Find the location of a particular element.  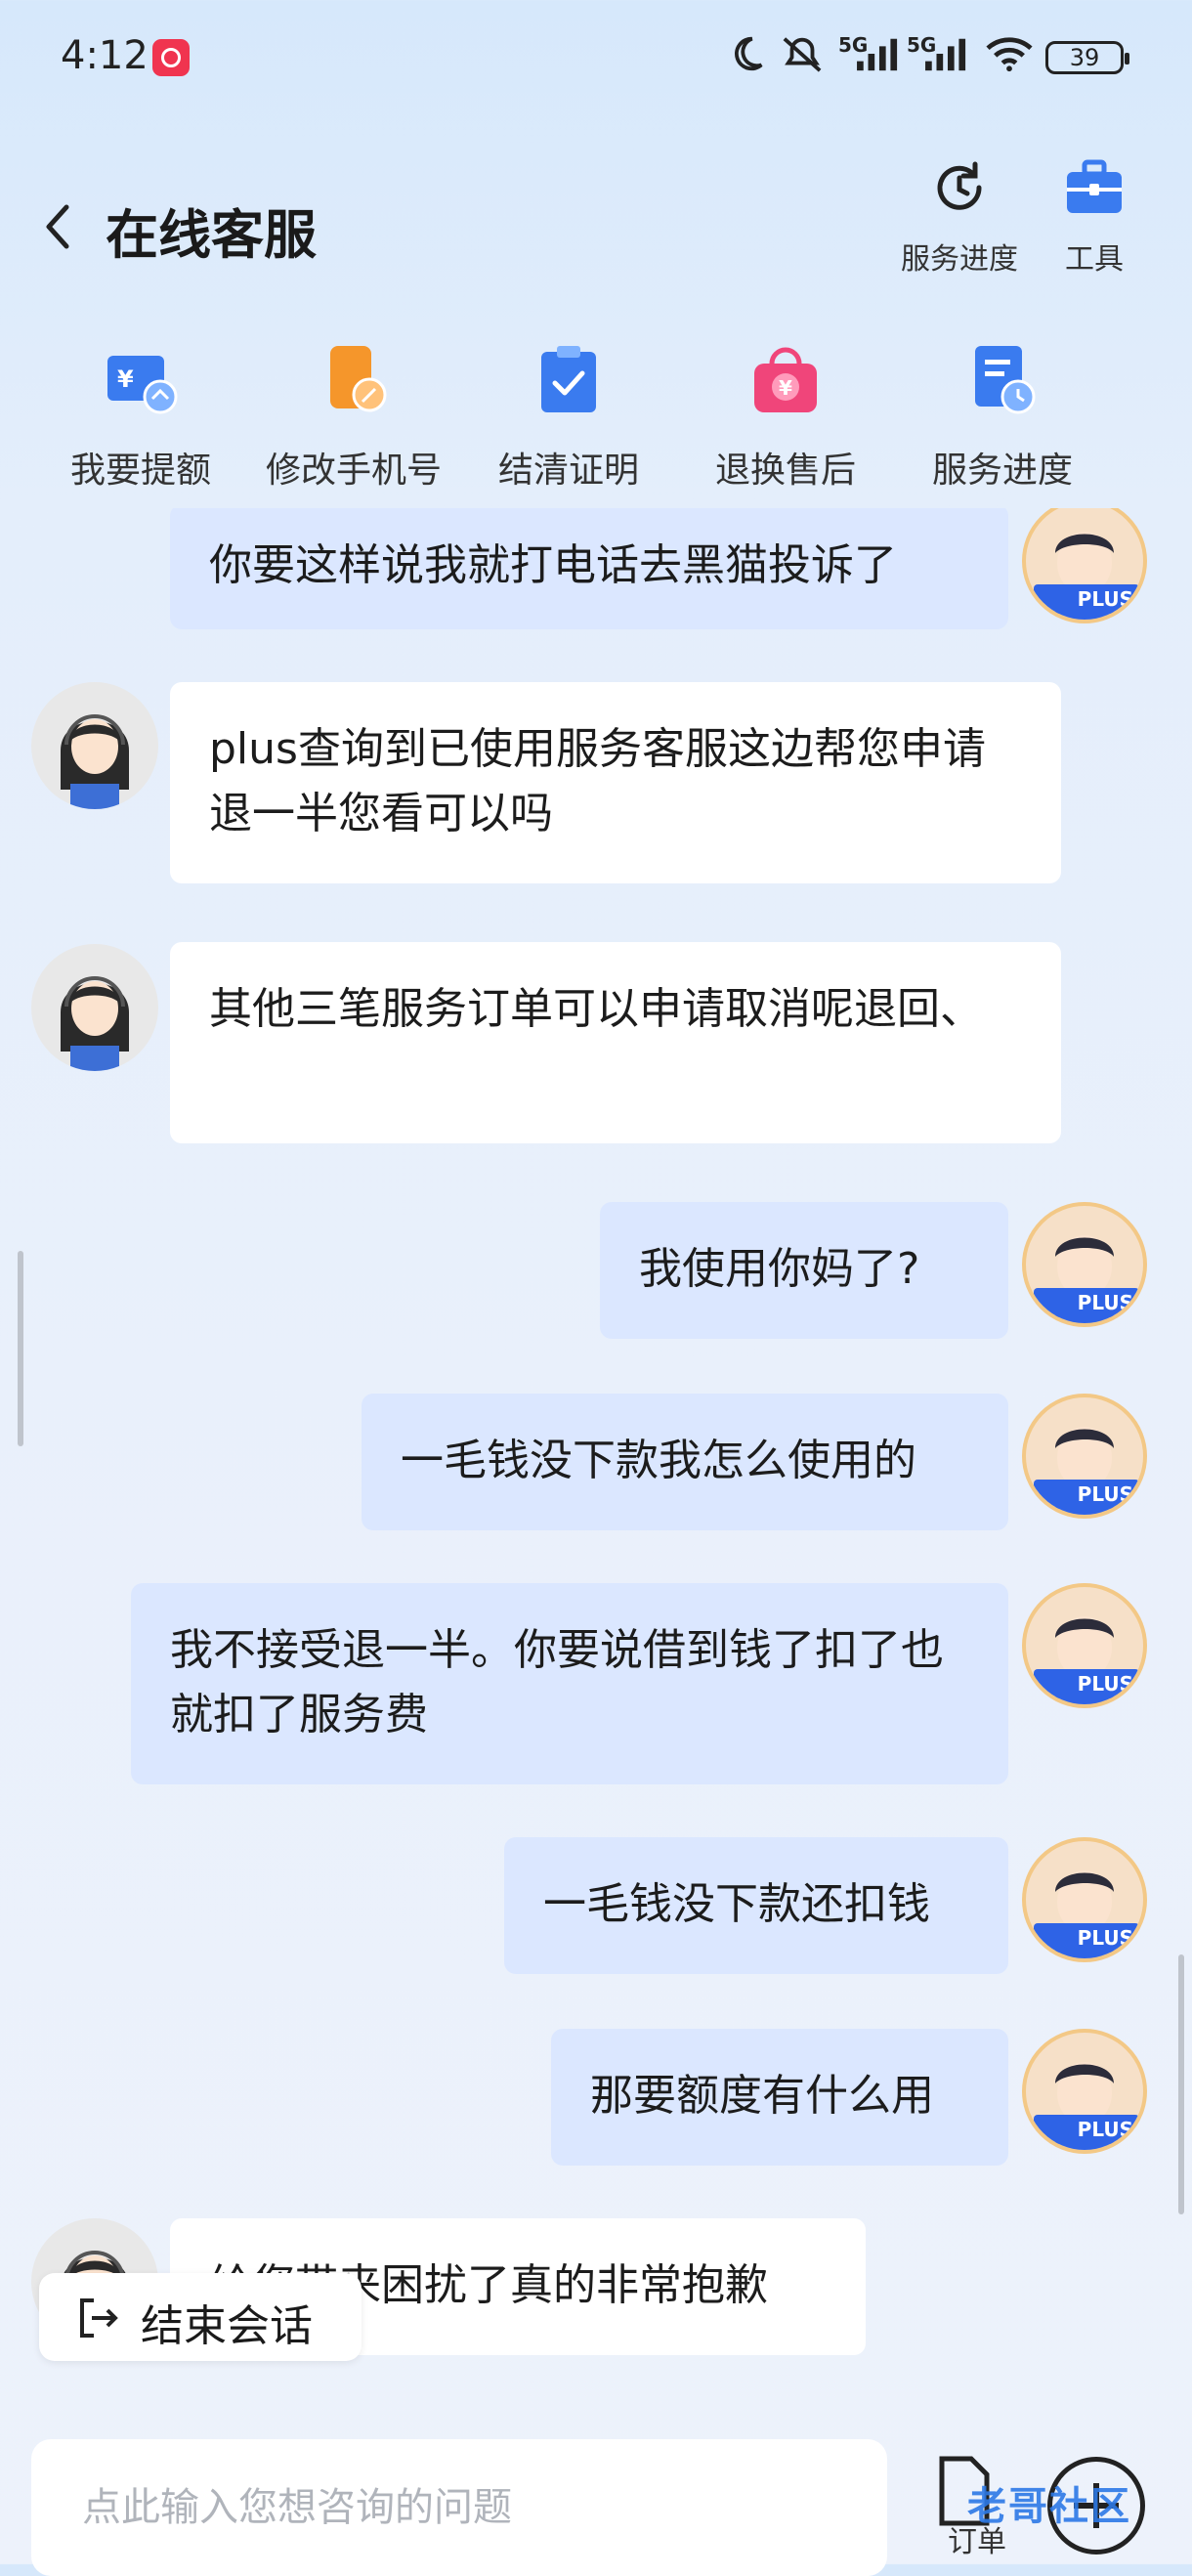

message-text: 一毛钱没下款我怎么使用的 is located at coordinates (658, 1461).